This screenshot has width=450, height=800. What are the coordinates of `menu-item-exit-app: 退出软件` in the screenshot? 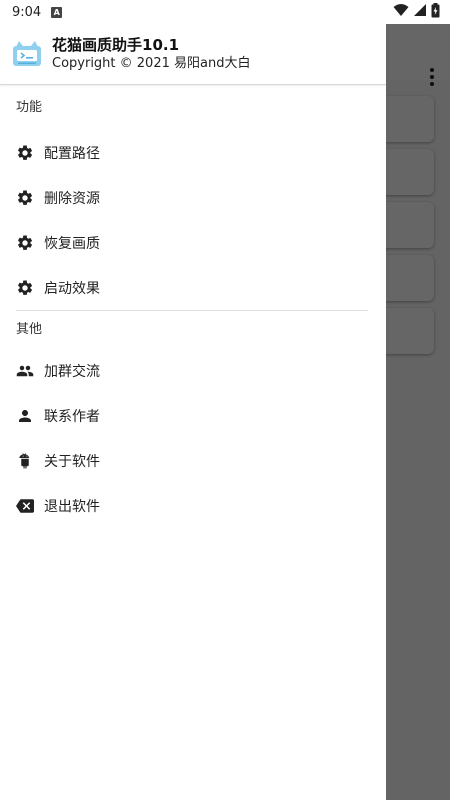 It's located at (193, 505).